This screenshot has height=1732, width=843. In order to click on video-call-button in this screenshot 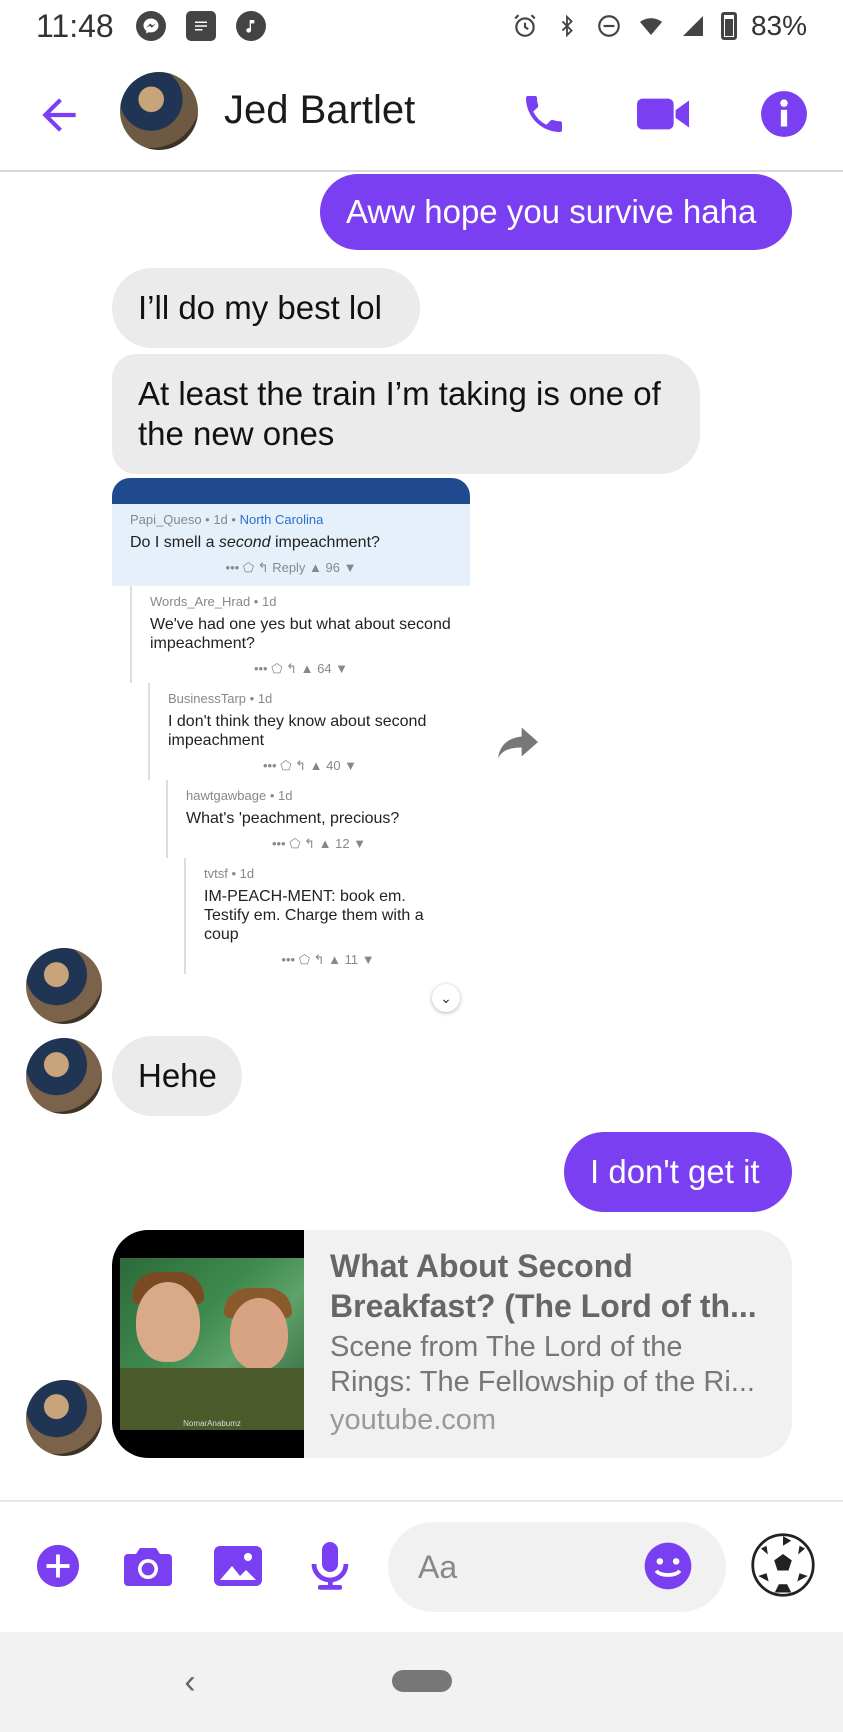, I will do `click(664, 114)`.